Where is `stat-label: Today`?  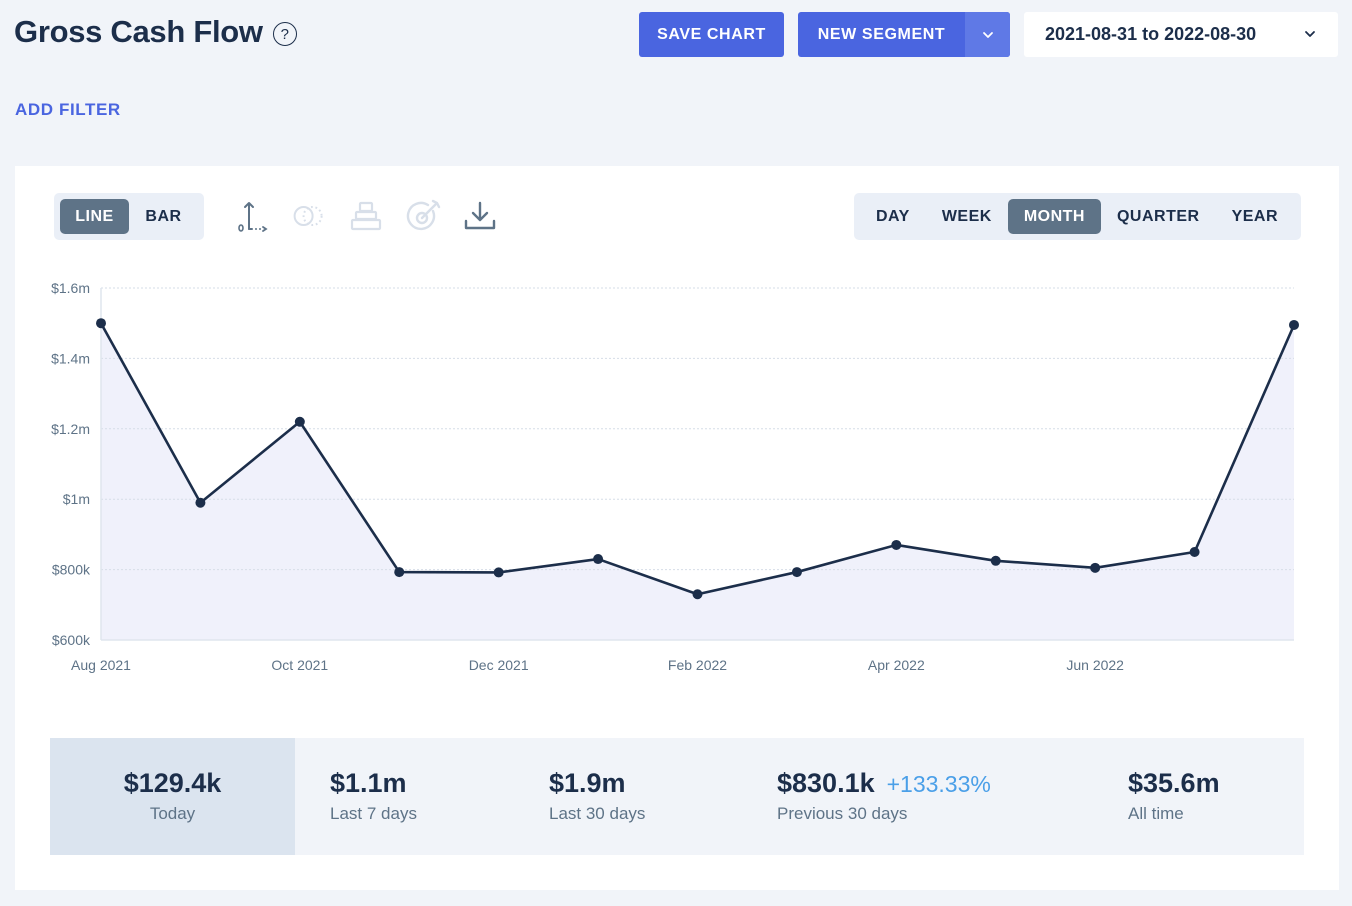
stat-label: Today is located at coordinates (172, 813).